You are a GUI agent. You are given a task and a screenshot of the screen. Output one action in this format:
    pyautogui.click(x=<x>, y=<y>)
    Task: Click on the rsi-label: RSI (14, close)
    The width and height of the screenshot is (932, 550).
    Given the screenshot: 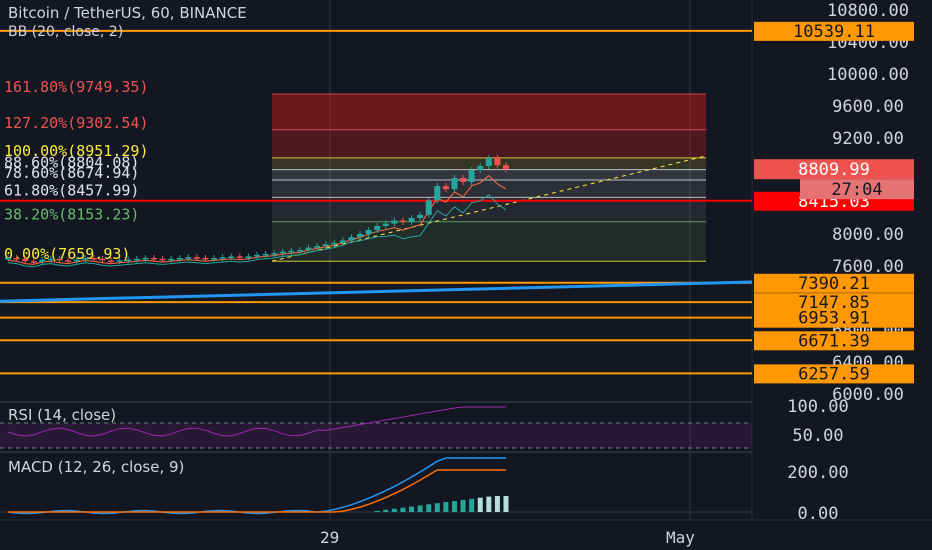 What is the action you would take?
    pyautogui.click(x=62, y=415)
    